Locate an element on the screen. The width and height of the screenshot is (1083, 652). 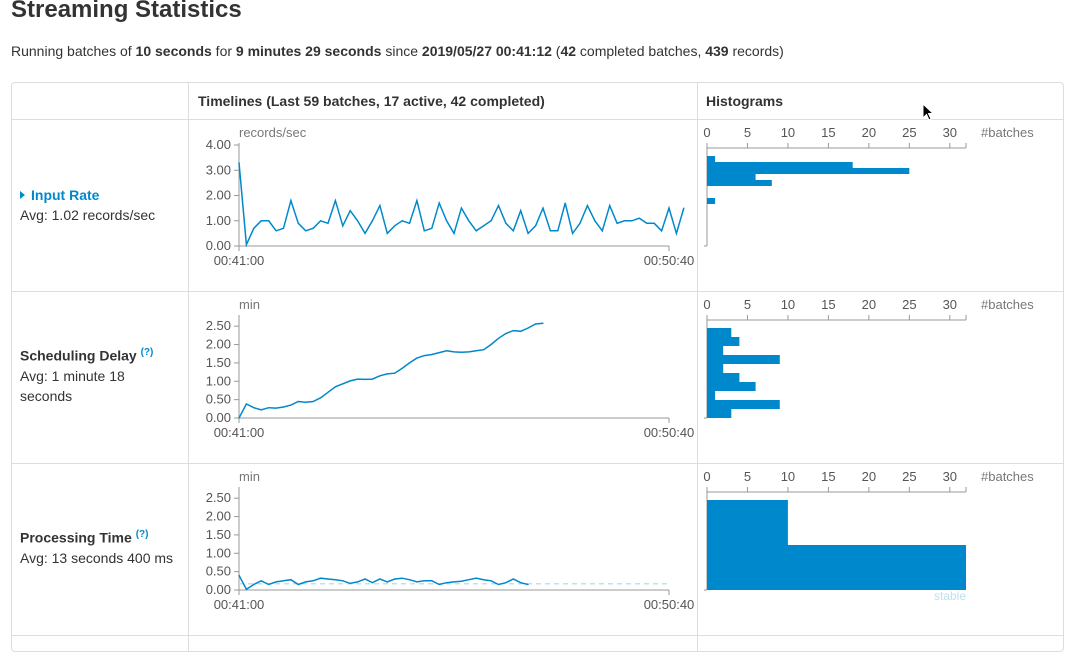
page-title: Streaming Statistics is located at coordinates (126, 11).